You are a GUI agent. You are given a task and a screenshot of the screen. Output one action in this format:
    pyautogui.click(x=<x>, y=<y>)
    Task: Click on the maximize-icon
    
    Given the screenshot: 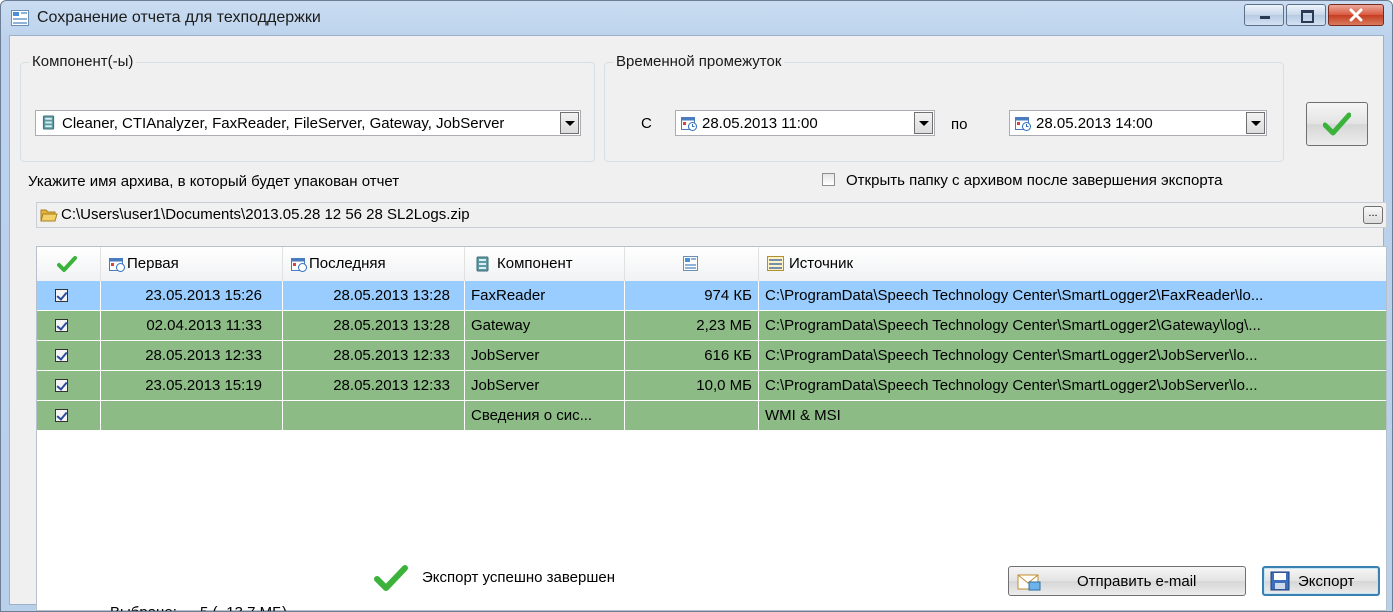 What is the action you would take?
    pyautogui.click(x=1307, y=16)
    